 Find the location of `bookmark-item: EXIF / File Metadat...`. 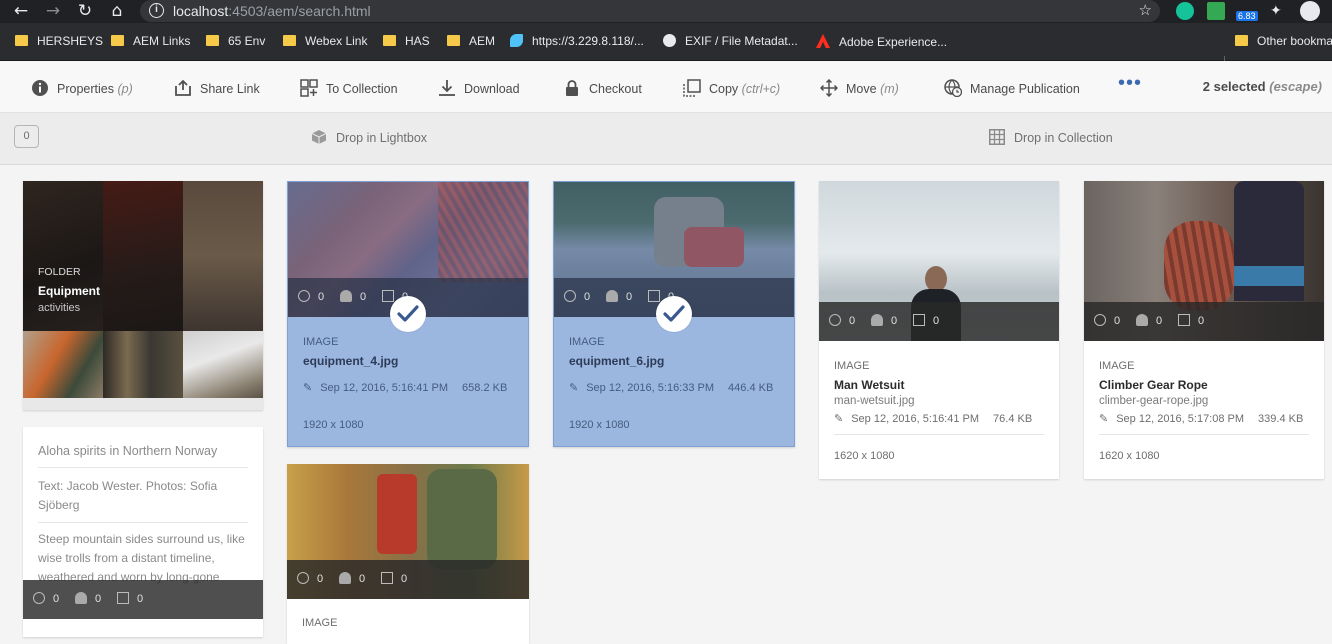

bookmark-item: EXIF / File Metadat... is located at coordinates (730, 41).